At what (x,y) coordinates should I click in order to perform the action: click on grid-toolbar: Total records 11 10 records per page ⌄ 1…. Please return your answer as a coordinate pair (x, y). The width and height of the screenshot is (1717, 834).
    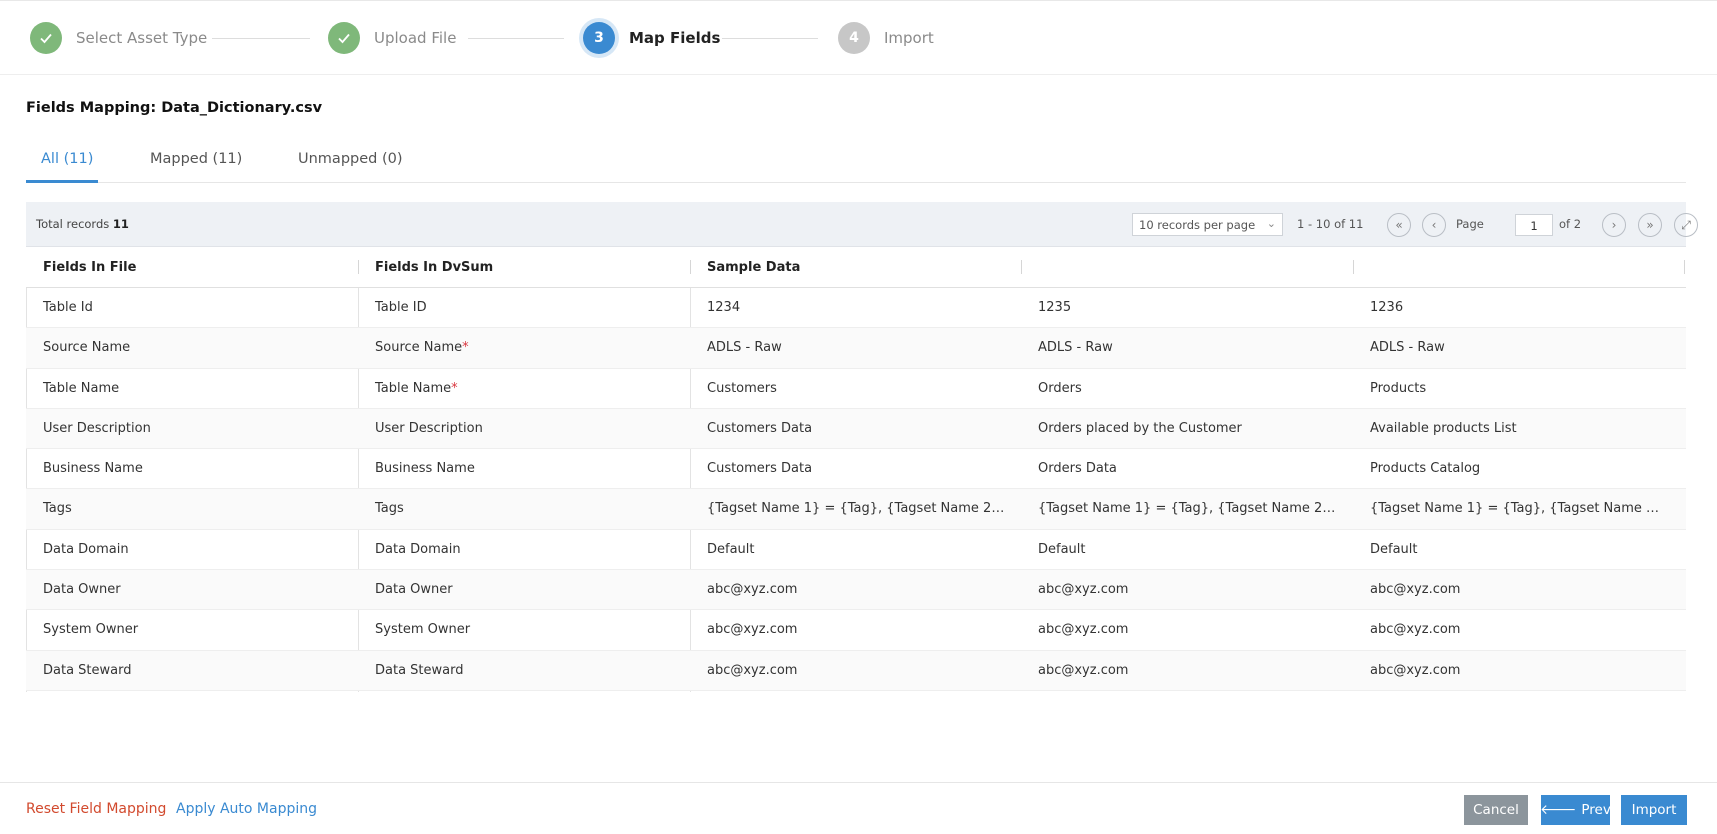
    Looking at the image, I should click on (862, 224).